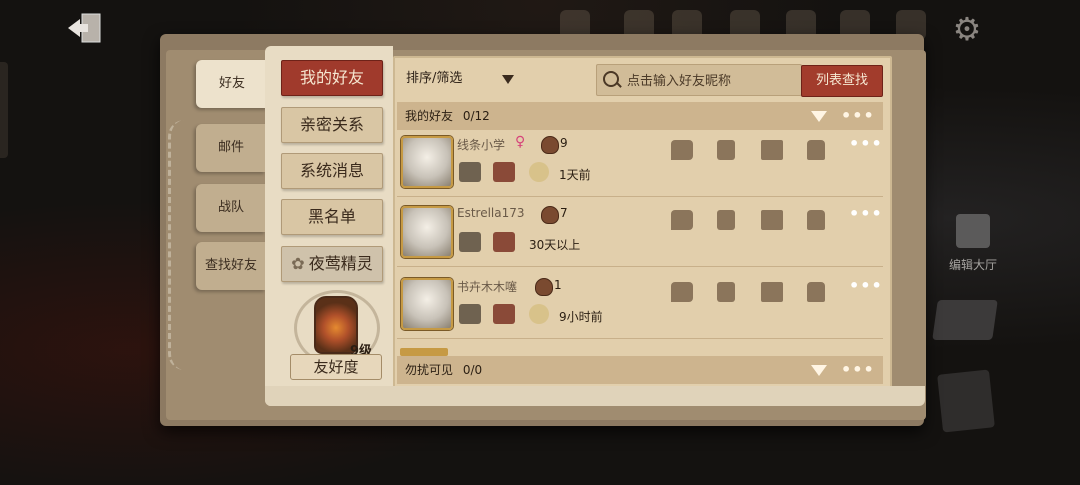  Describe the element at coordinates (508, 79) in the screenshot. I see `chevron-down-icon` at that location.